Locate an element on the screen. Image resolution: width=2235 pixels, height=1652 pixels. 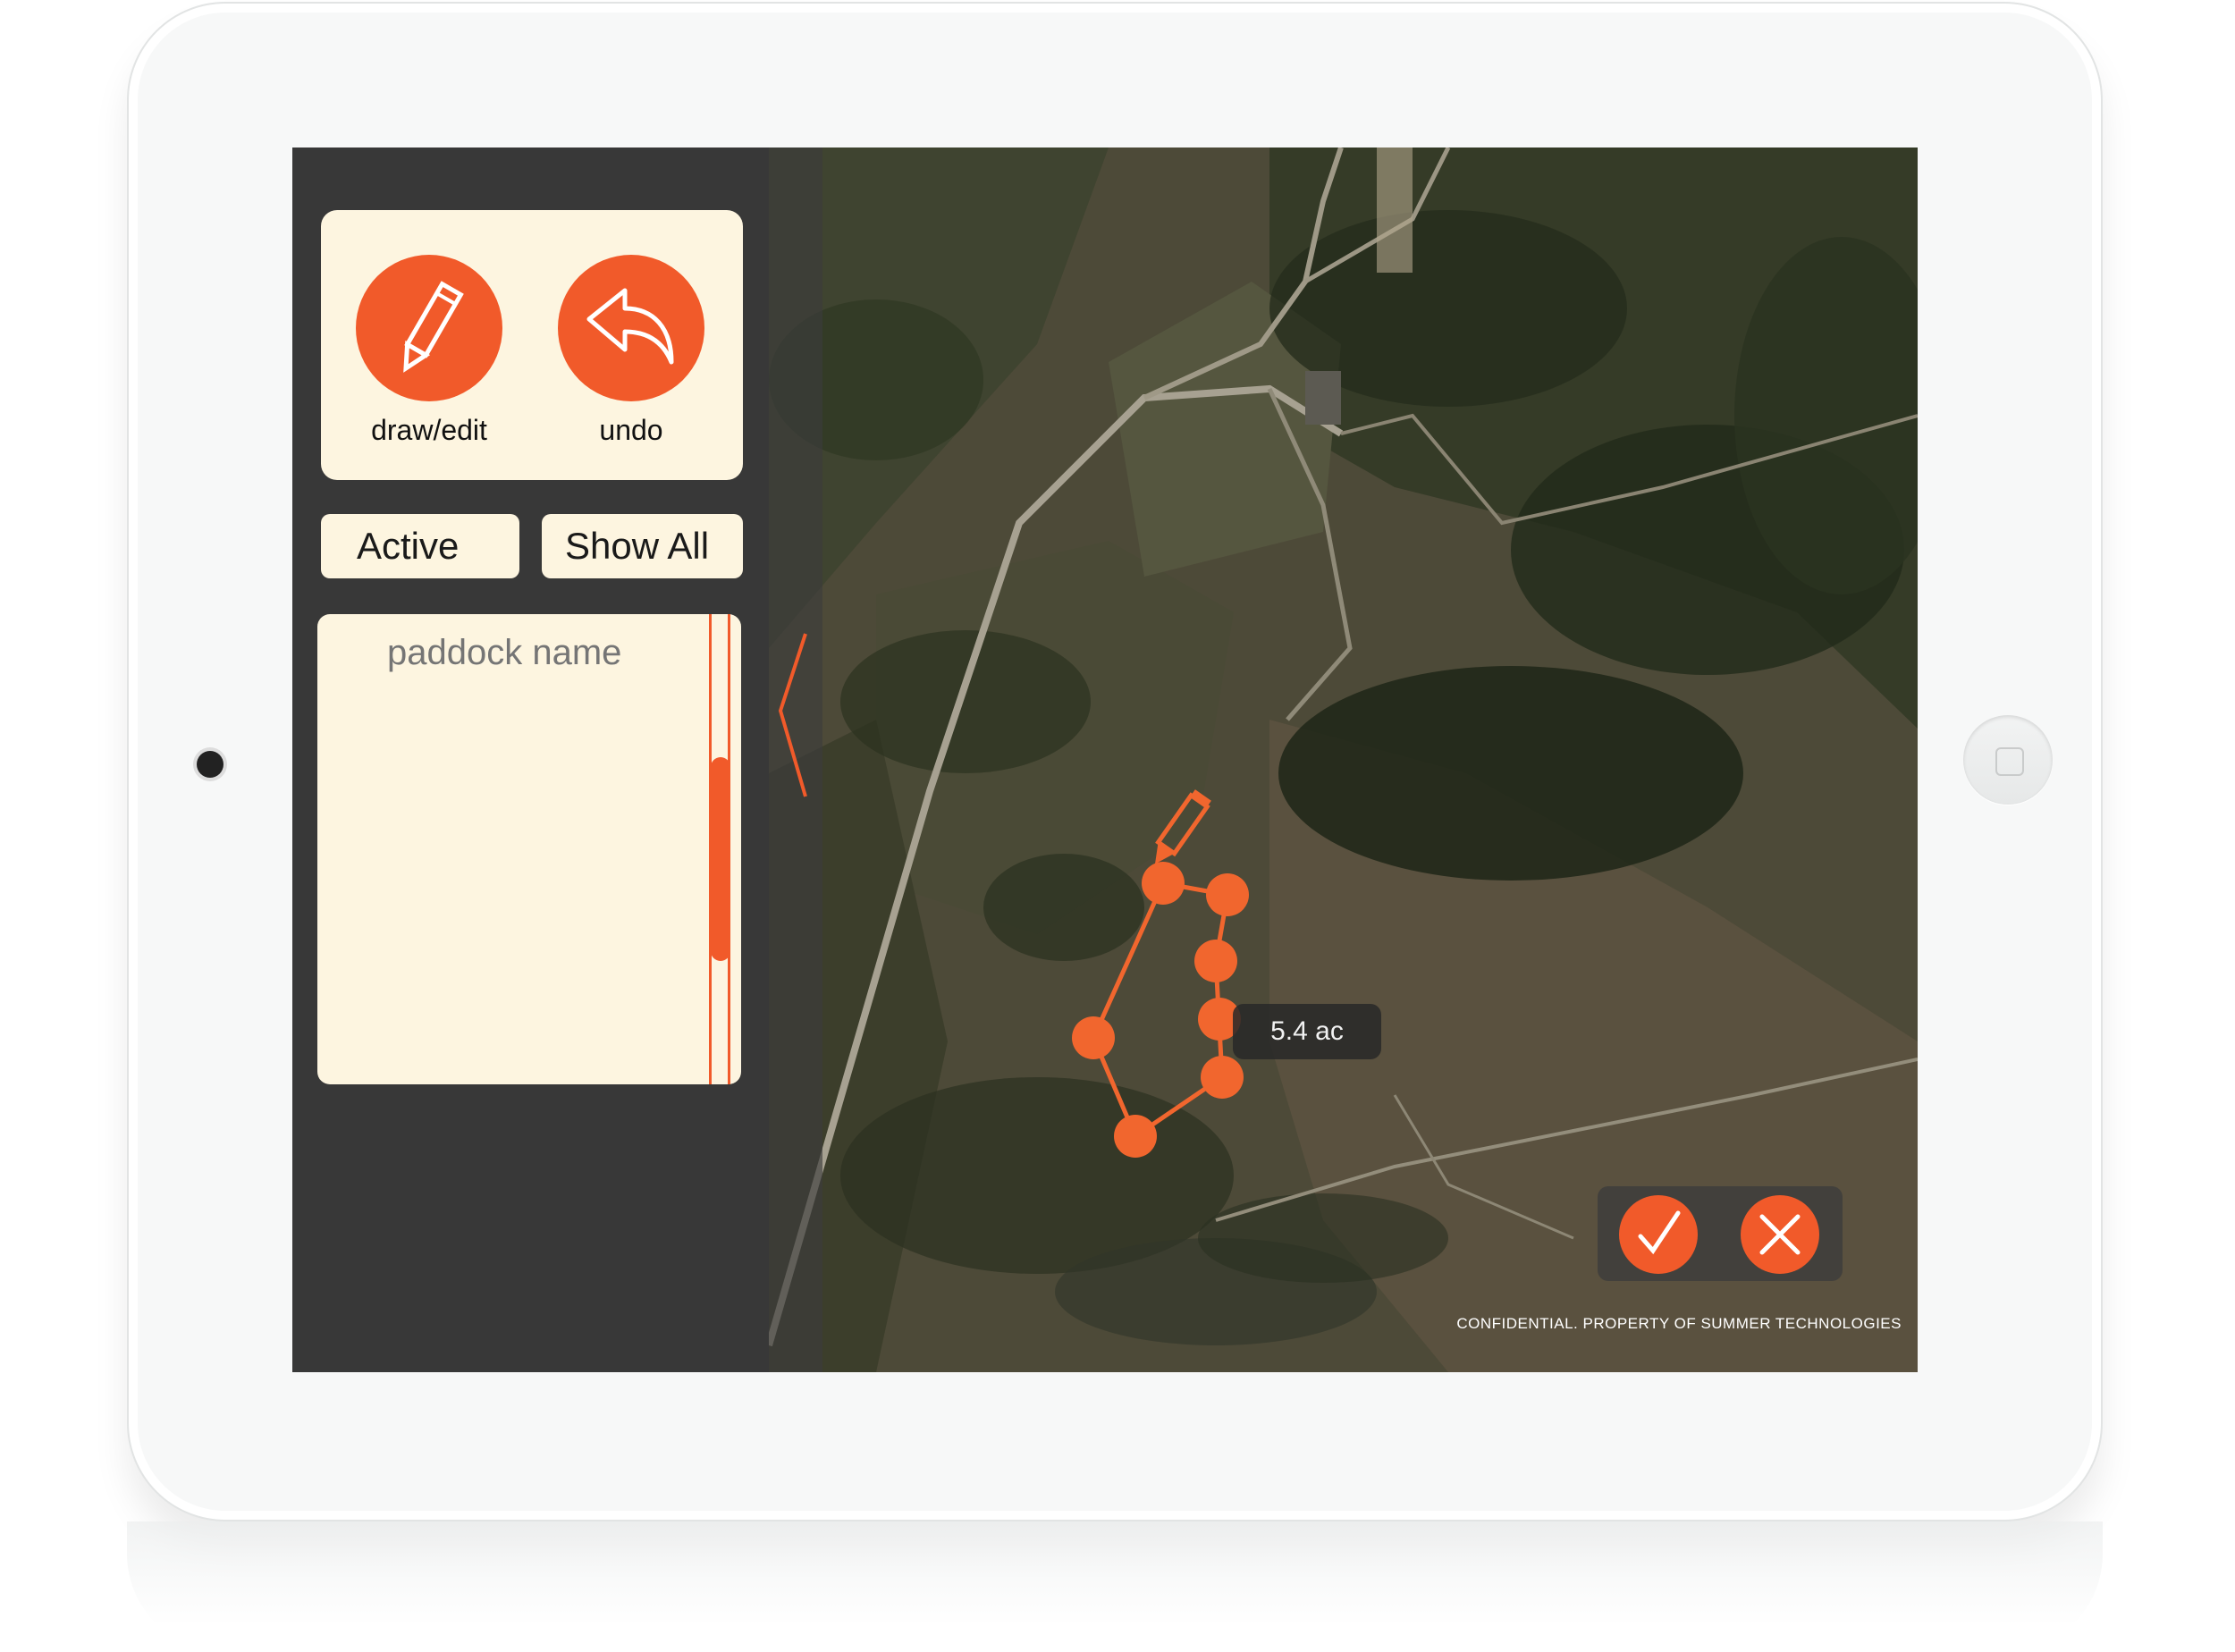
tool-card: draw/edit undo is located at coordinates (532, 345).